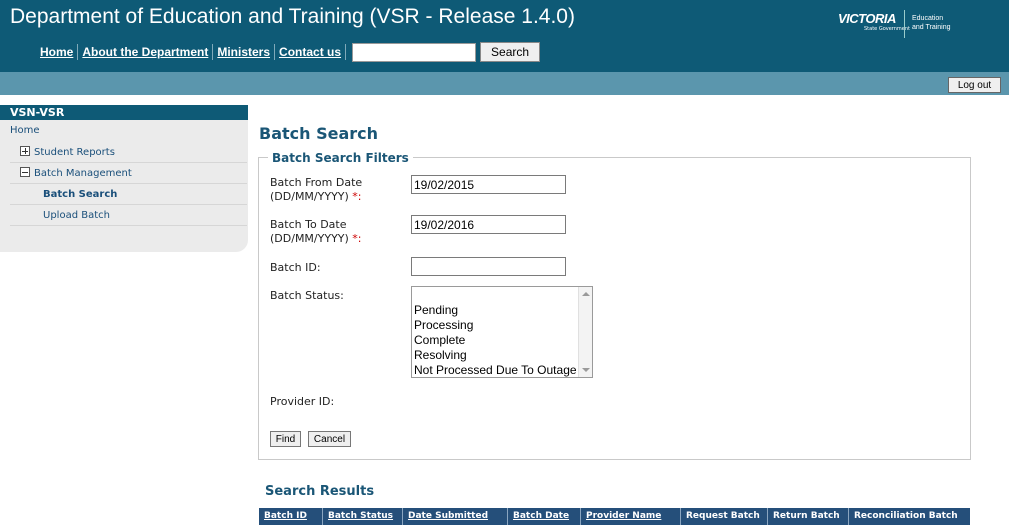  Describe the element at coordinates (329, 439) in the screenshot. I see `cancel-button: Cancel` at that location.